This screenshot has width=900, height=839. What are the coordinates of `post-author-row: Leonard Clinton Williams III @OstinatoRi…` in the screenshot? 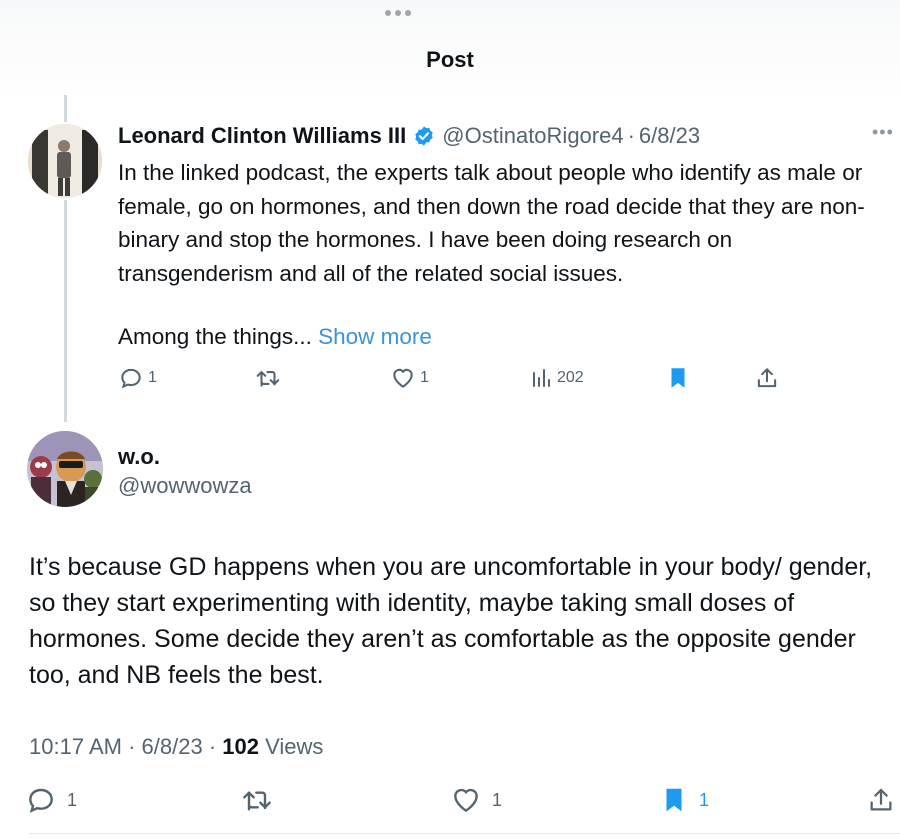 It's located at (409, 136).